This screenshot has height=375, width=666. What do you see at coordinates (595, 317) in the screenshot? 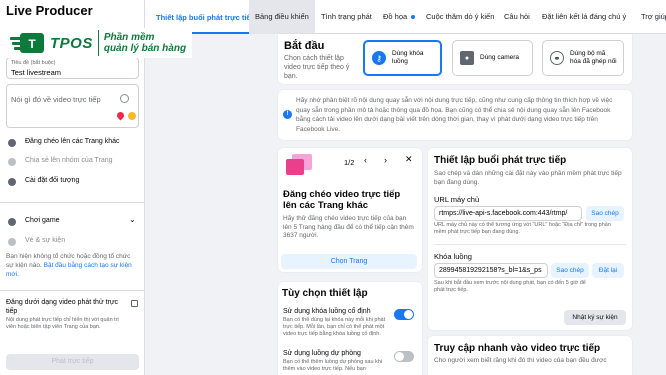
I see `event-log-button: Nhật ký sự kiện` at bounding box center [595, 317].